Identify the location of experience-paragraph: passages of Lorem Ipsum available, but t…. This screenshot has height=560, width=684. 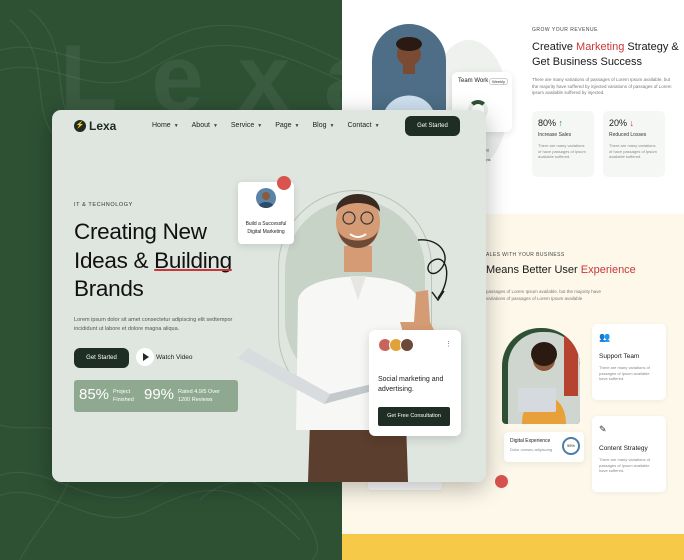
(544, 295).